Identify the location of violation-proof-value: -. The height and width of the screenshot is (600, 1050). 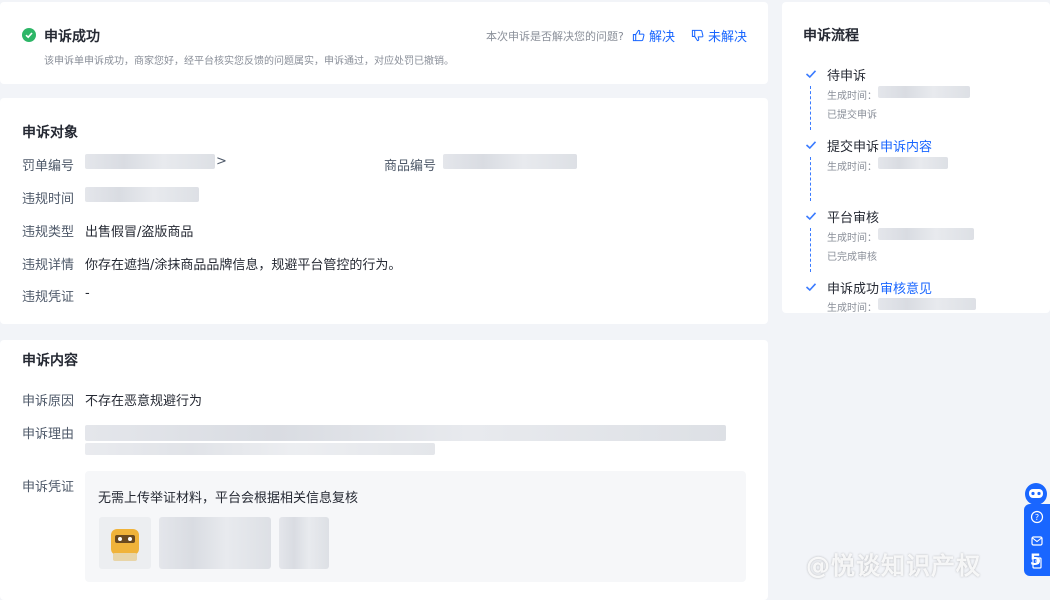
(87, 293).